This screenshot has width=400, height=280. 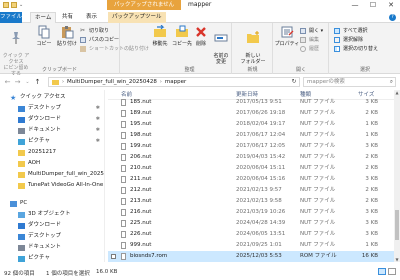 What do you see at coordinates (42, 152) in the screenshot?
I see `sidebar-item-label: 20251217` at bounding box center [42, 152].